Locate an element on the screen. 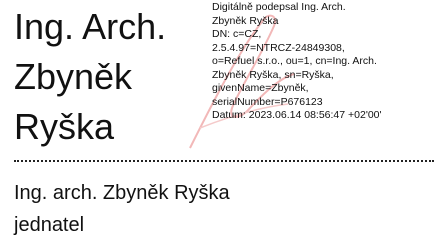 This screenshot has width=435, height=241. signature-detail-line: Zbyněk Ryška is located at coordinates (245, 20).